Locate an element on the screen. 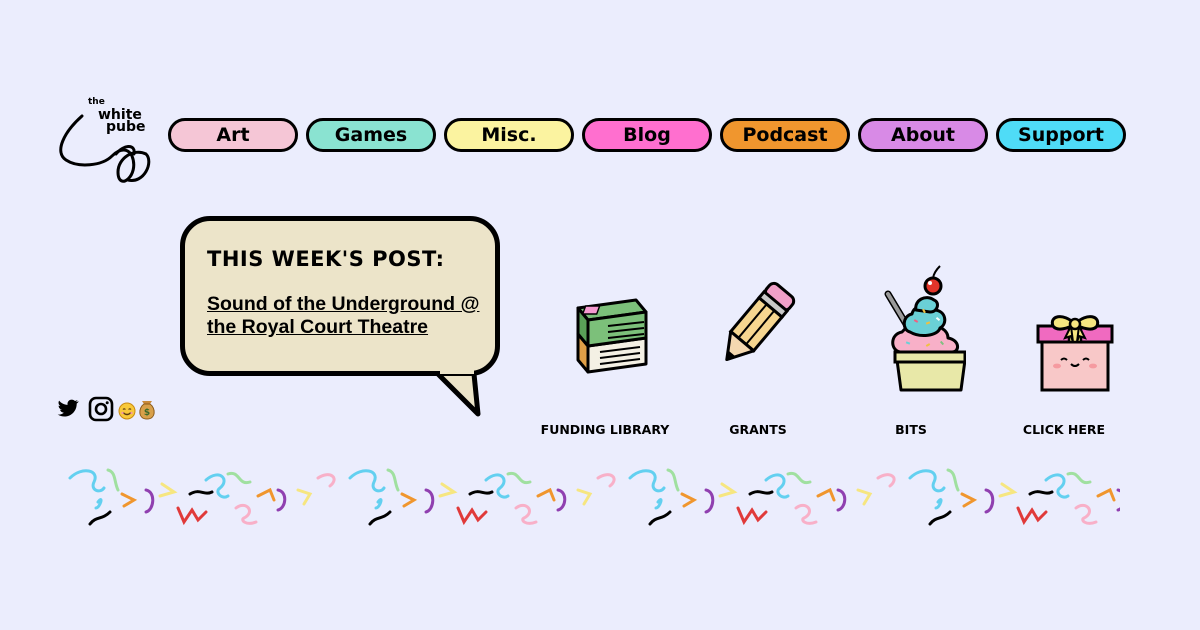 The image size is (1200, 630). squiggle-divider is located at coordinates (594, 497).